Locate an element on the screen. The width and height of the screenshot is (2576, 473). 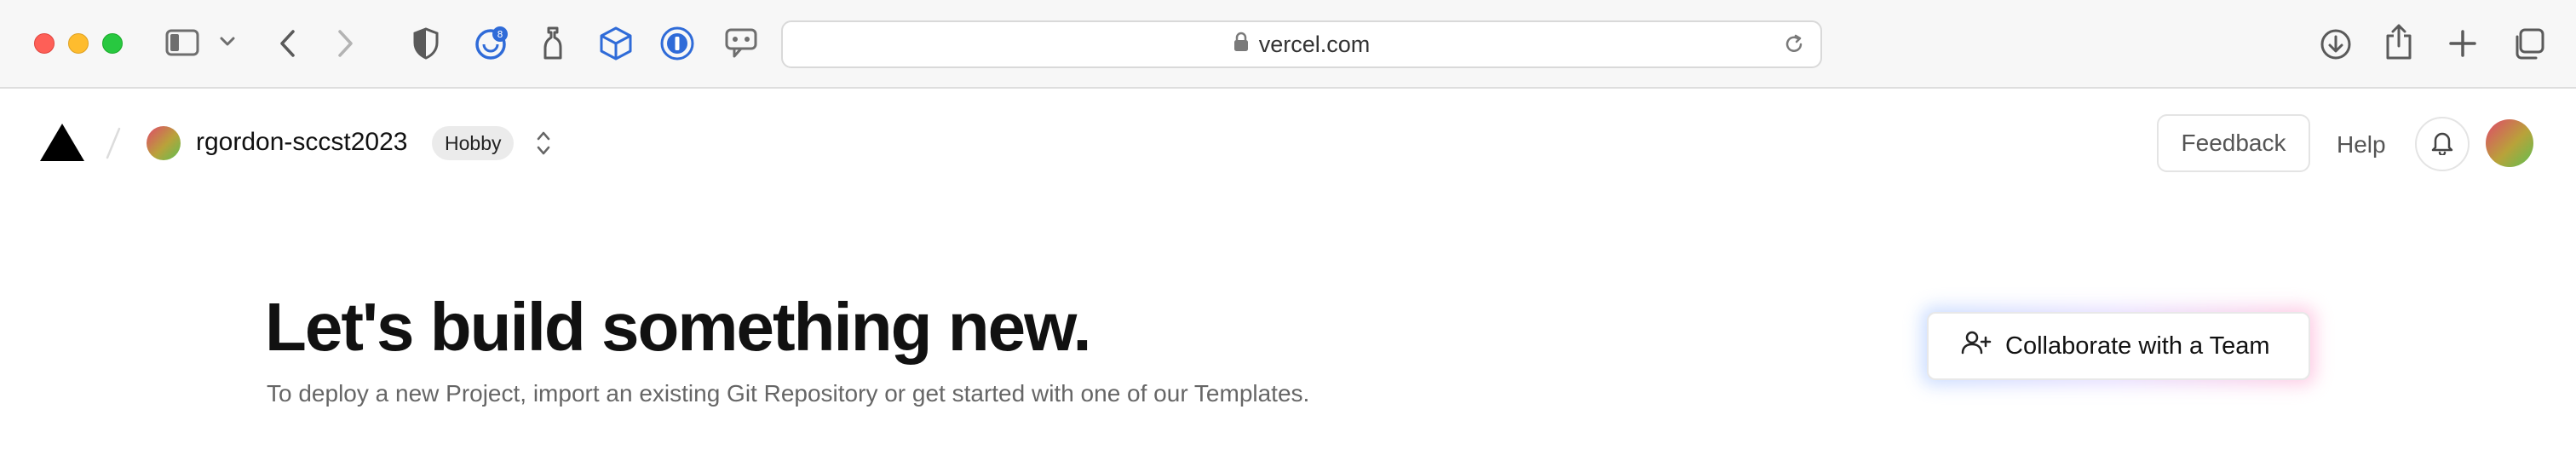
chevron-down-icon is located at coordinates (228, 42).